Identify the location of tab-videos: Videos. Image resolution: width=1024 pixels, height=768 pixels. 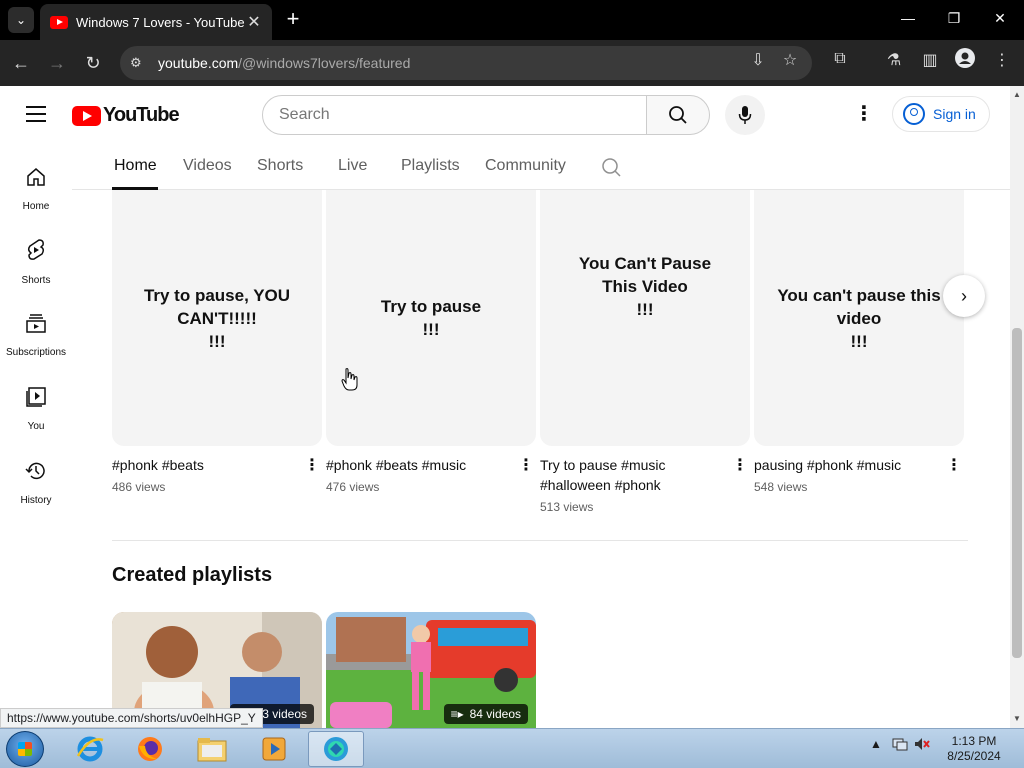
(207, 166).